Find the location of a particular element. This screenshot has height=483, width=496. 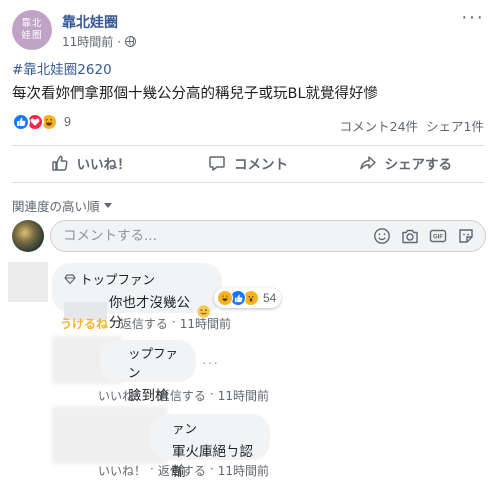

like-button: いいね！ is located at coordinates (90, 163).